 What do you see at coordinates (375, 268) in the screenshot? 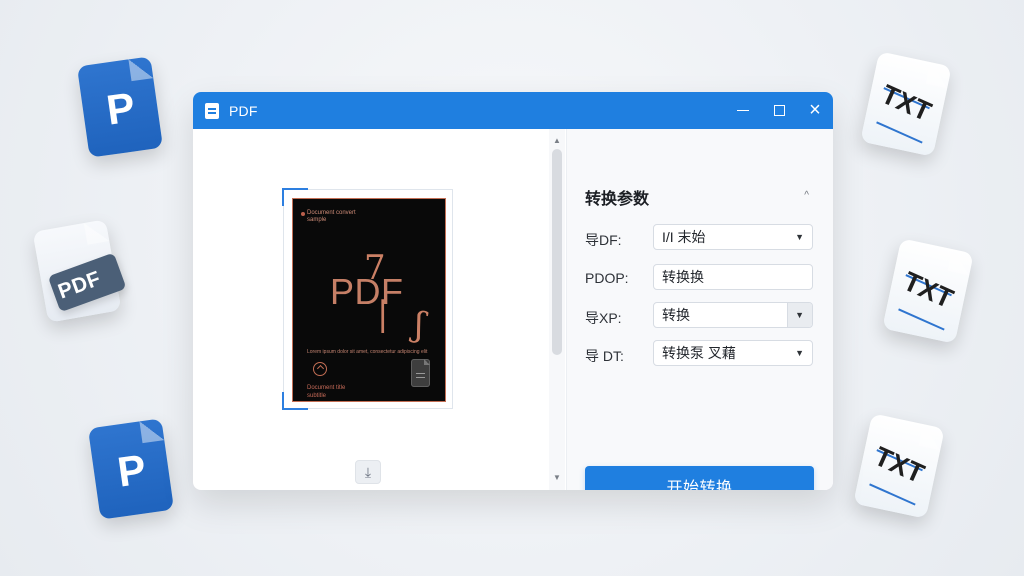
I see `preview-decoration-7: 7` at bounding box center [375, 268].